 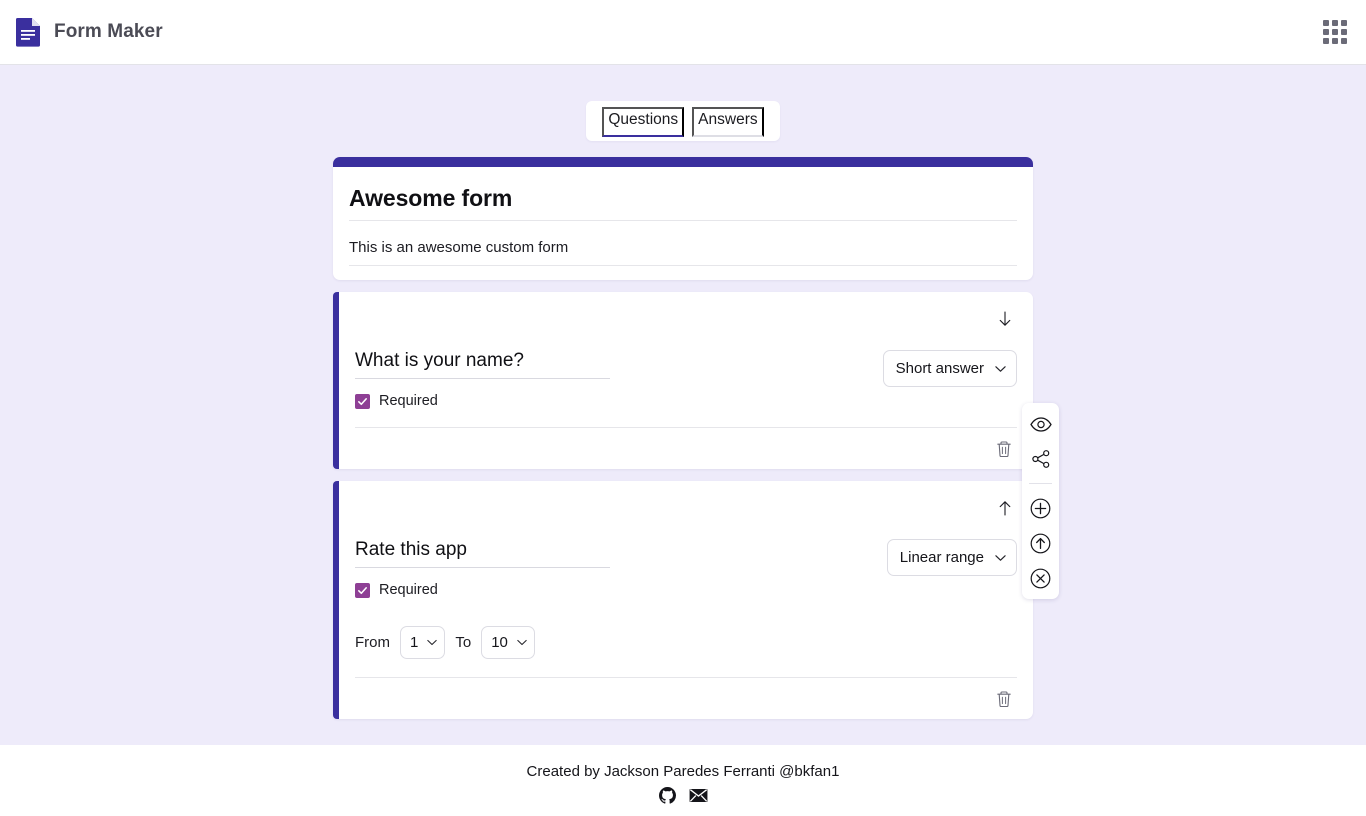 I want to click on question-type-select: Short answer, so click(x=949, y=368).